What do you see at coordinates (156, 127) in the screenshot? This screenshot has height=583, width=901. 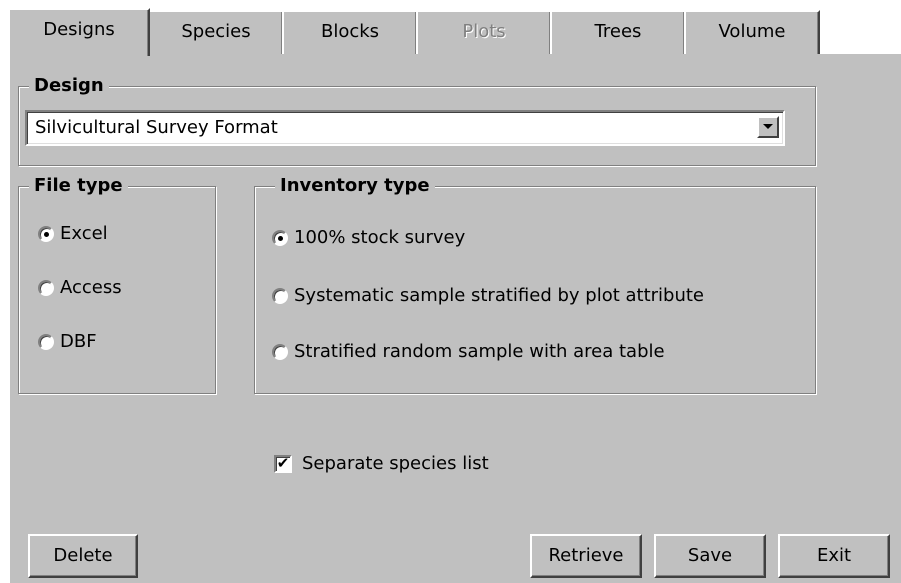 I see `design-select-value: Silvicultural Survey Format` at bounding box center [156, 127].